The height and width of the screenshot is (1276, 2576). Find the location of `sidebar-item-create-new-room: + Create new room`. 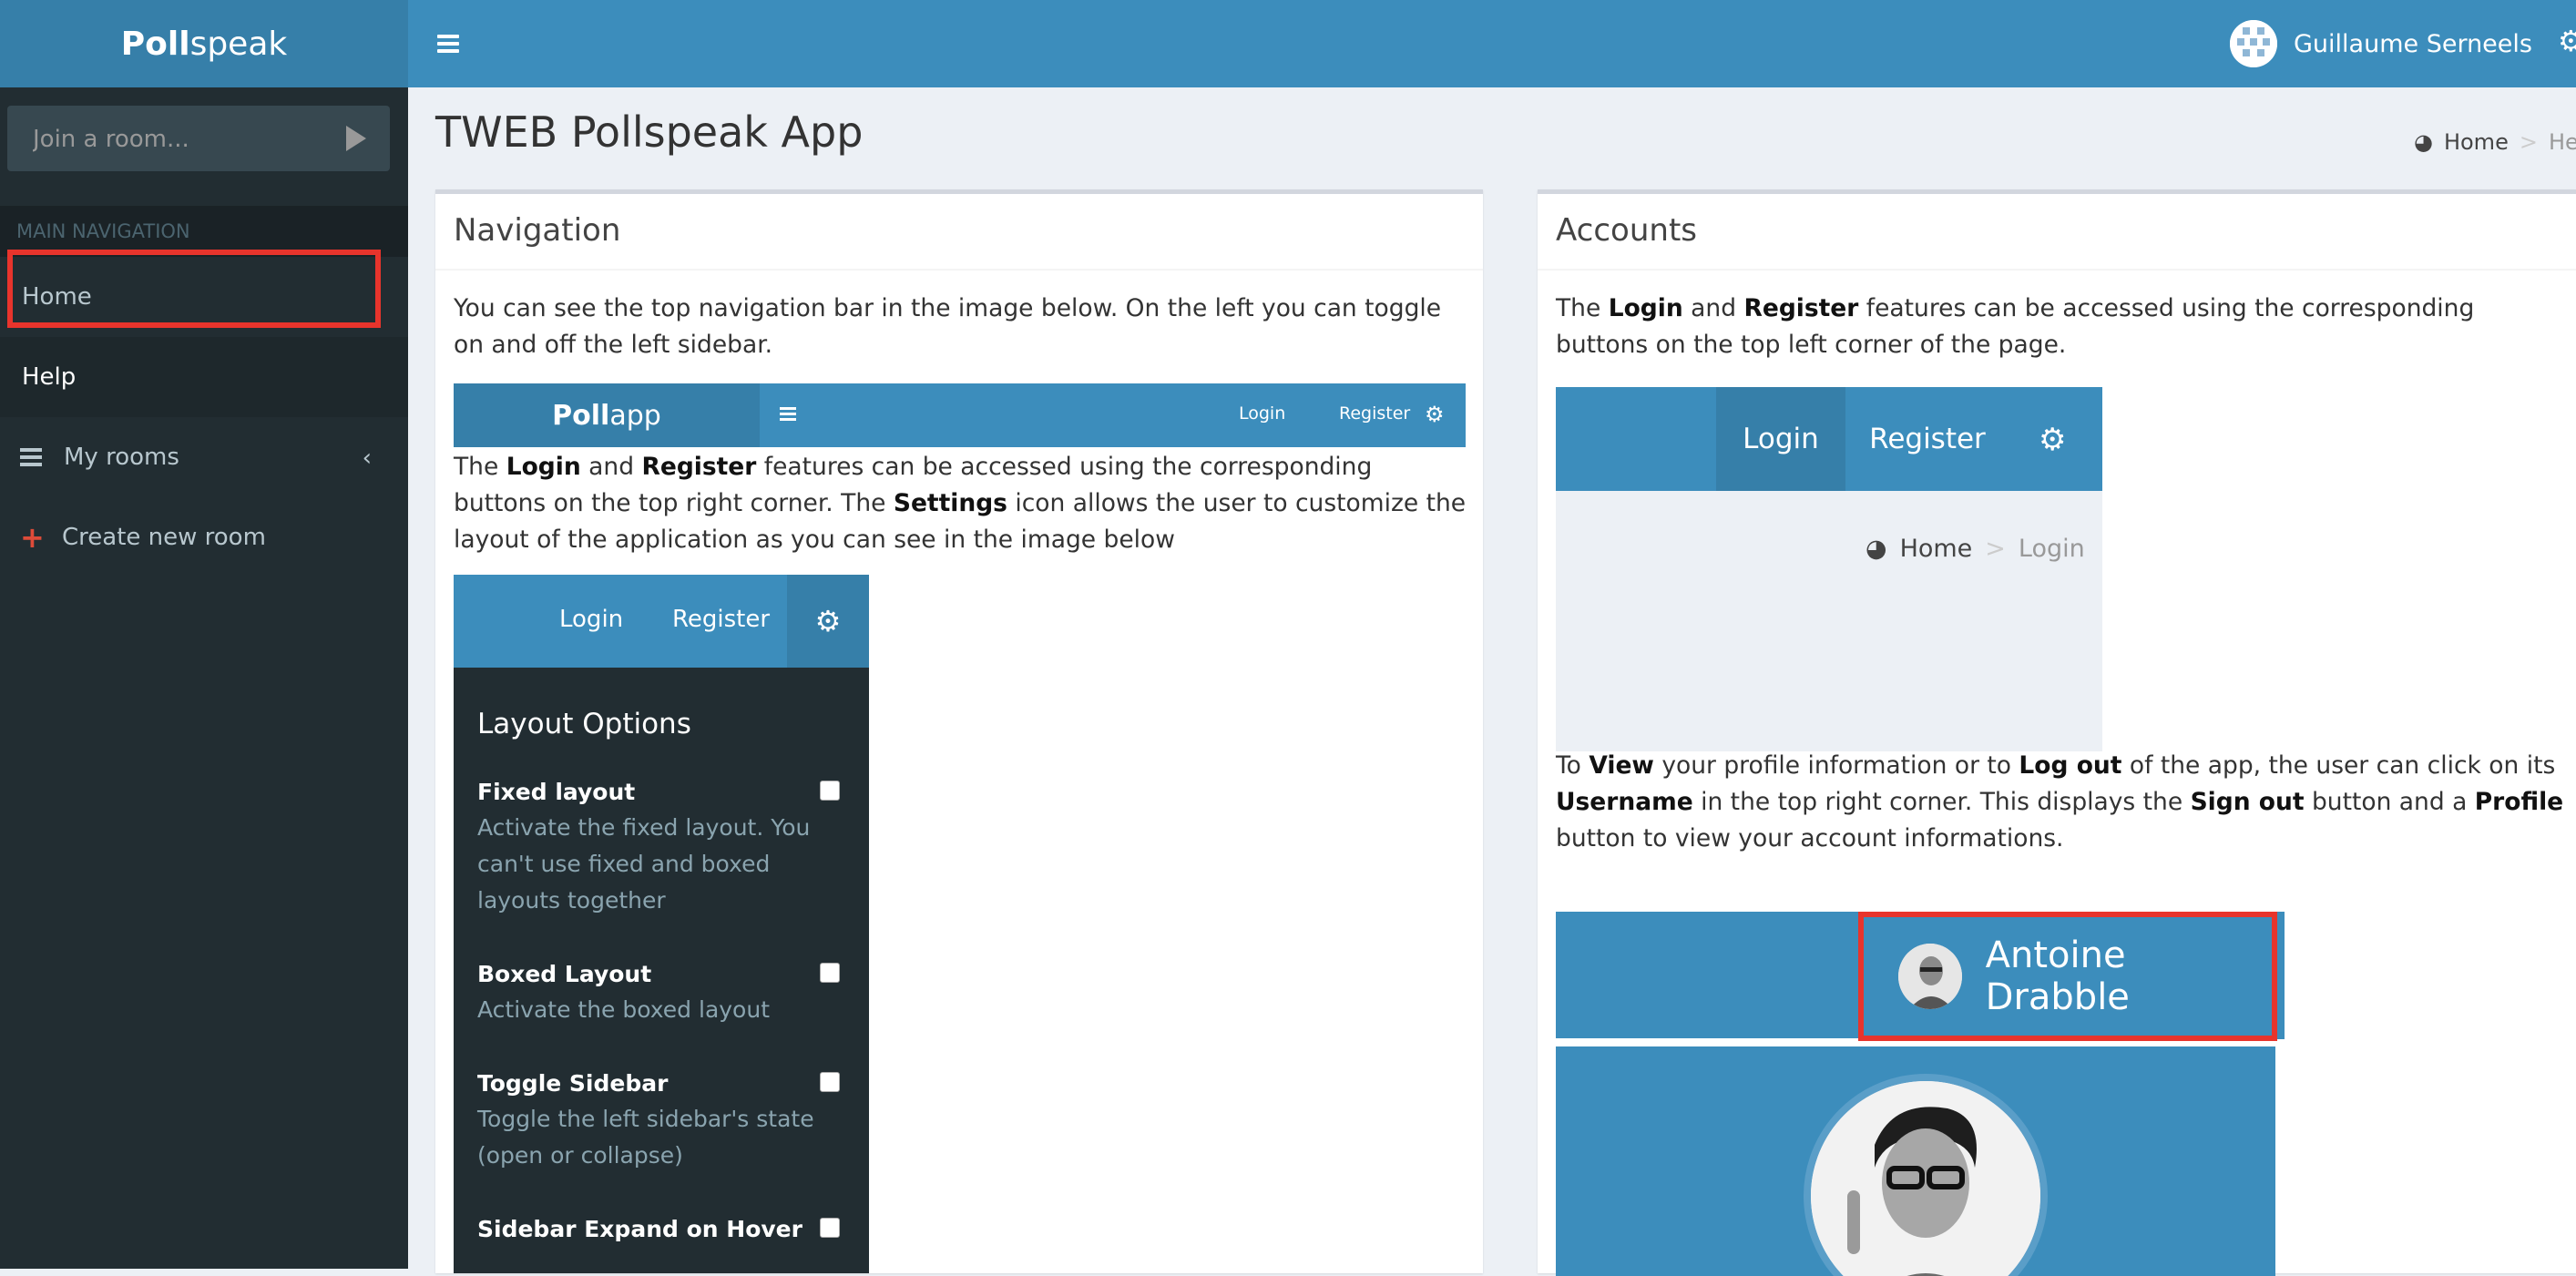

sidebar-item-create-new-room: + Create new room is located at coordinates (204, 537).